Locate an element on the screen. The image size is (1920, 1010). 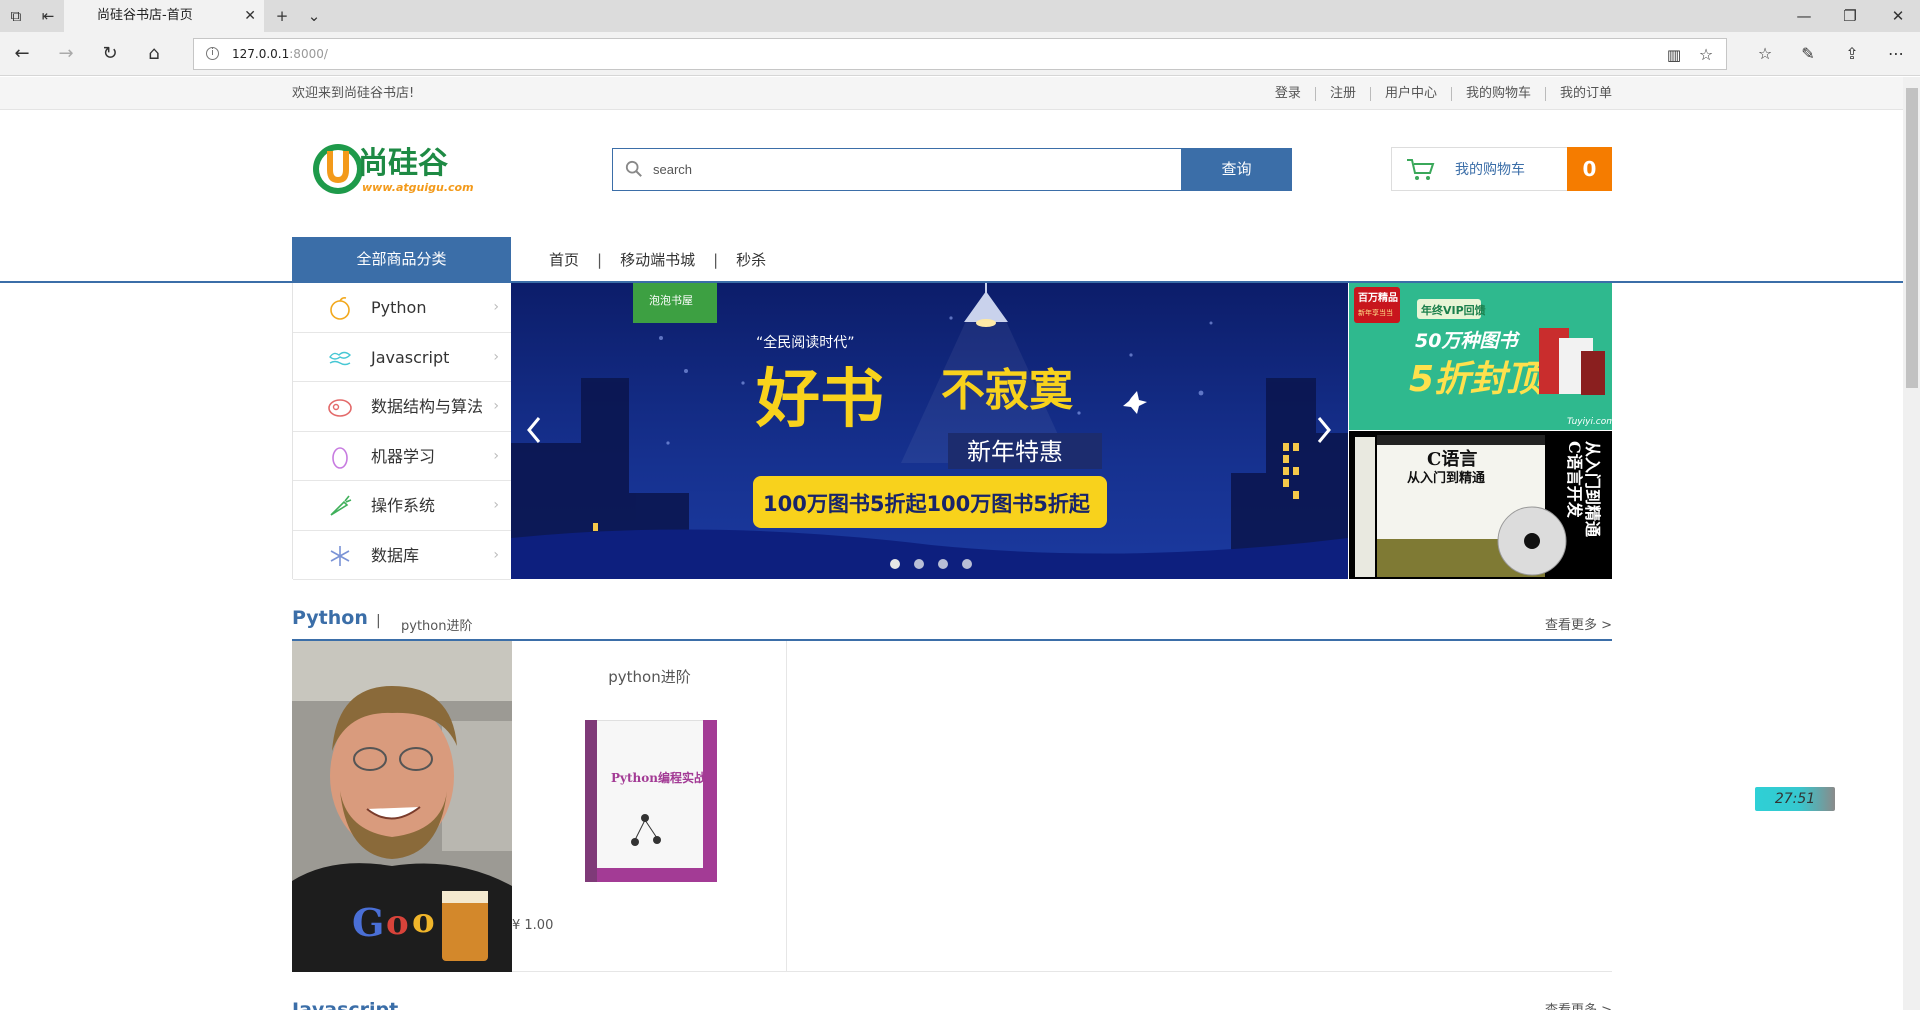
site-logo: 尚硅谷 www.atguigu.com is located at coordinates (400, 169).